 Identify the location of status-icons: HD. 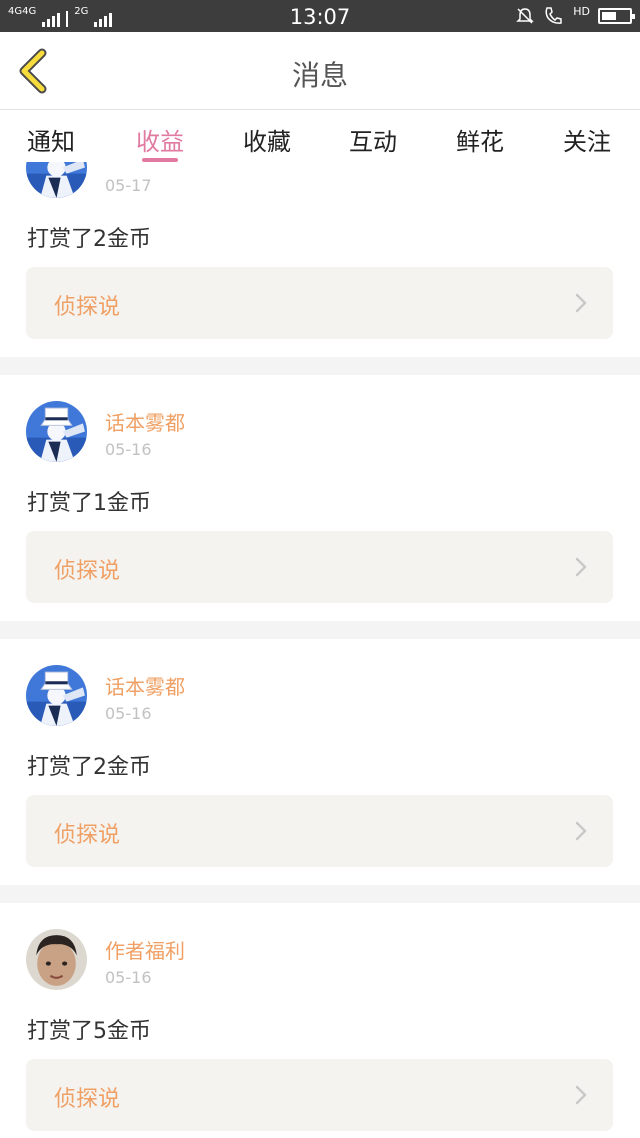
(575, 15).